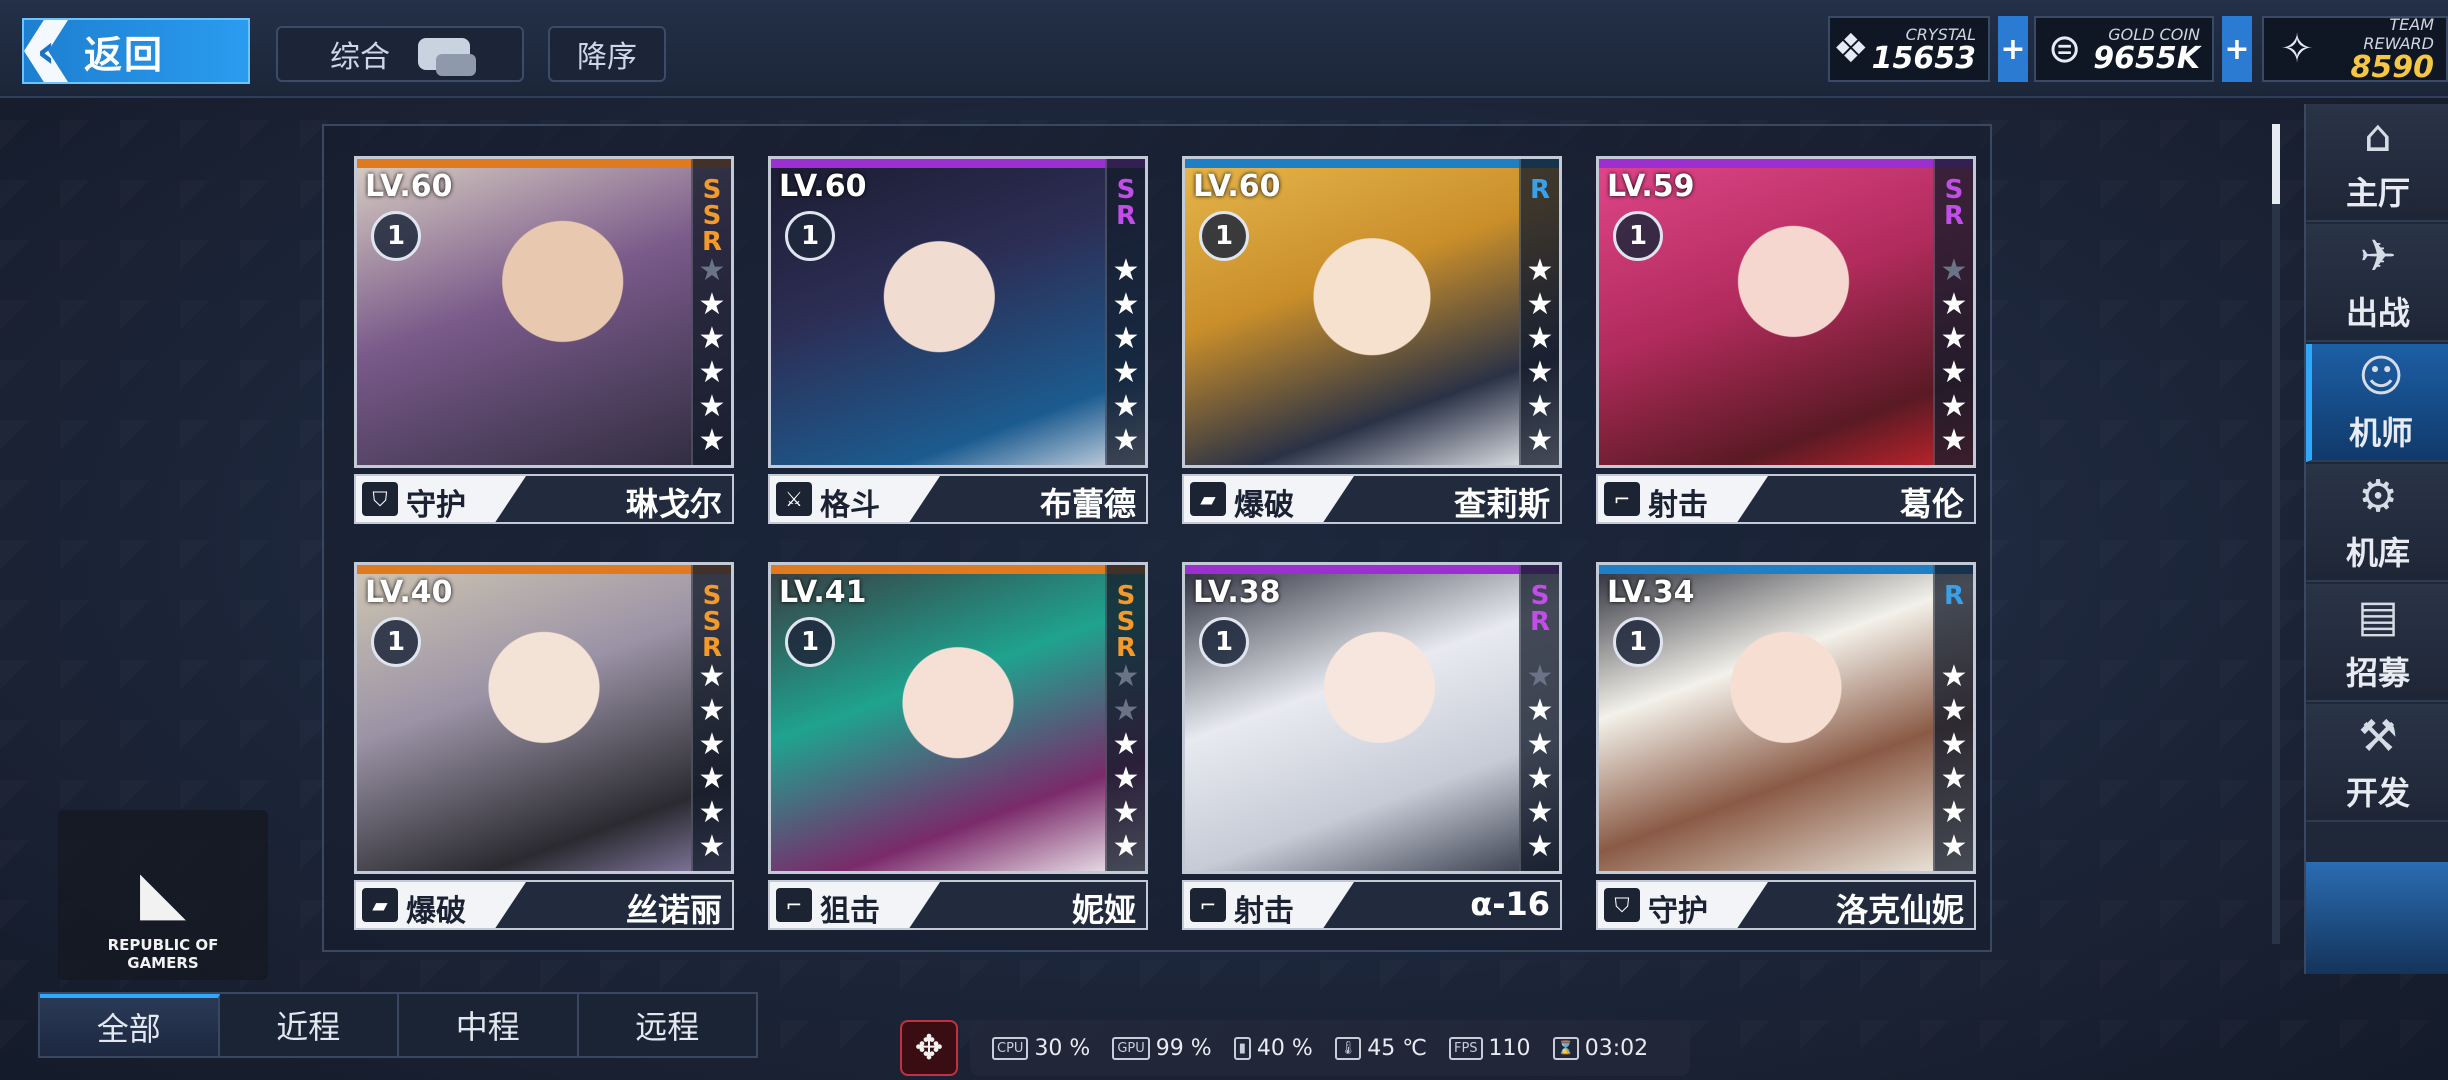 This screenshot has height=1080, width=2448. Describe the element at coordinates (1242, 1048) in the screenshot. I see `battery-icon: ▮` at that location.